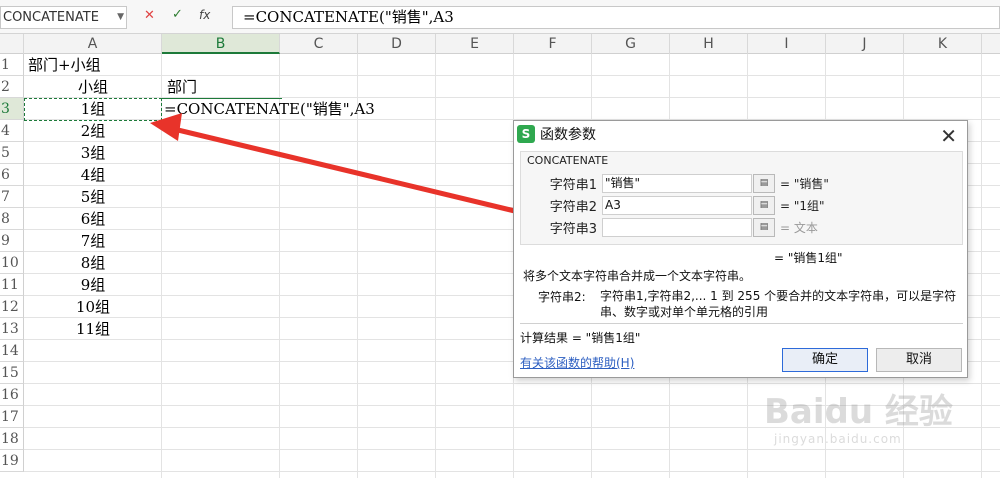 This screenshot has height=478, width=1000. Describe the element at coordinates (51, 17) in the screenshot. I see `name-box-value: CONCATENATE` at that location.